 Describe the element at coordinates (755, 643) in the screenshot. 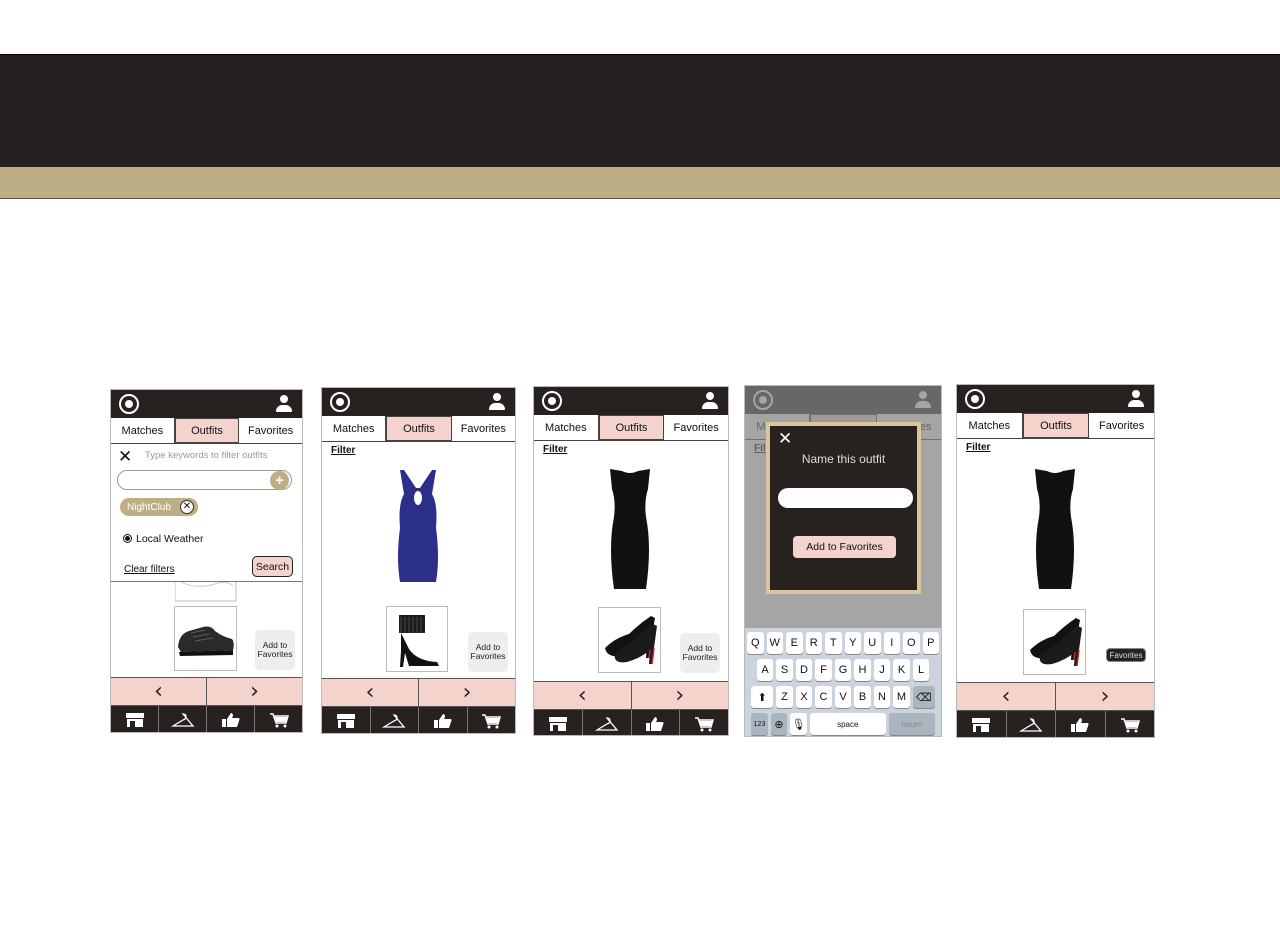

I see `key: Q` at that location.